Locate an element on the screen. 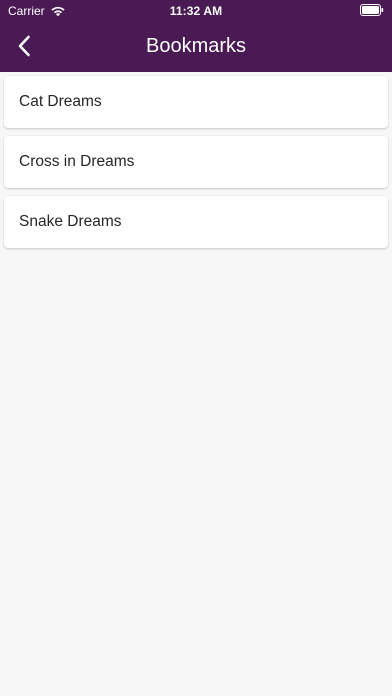  page-title: Bookmarks is located at coordinates (196, 46).